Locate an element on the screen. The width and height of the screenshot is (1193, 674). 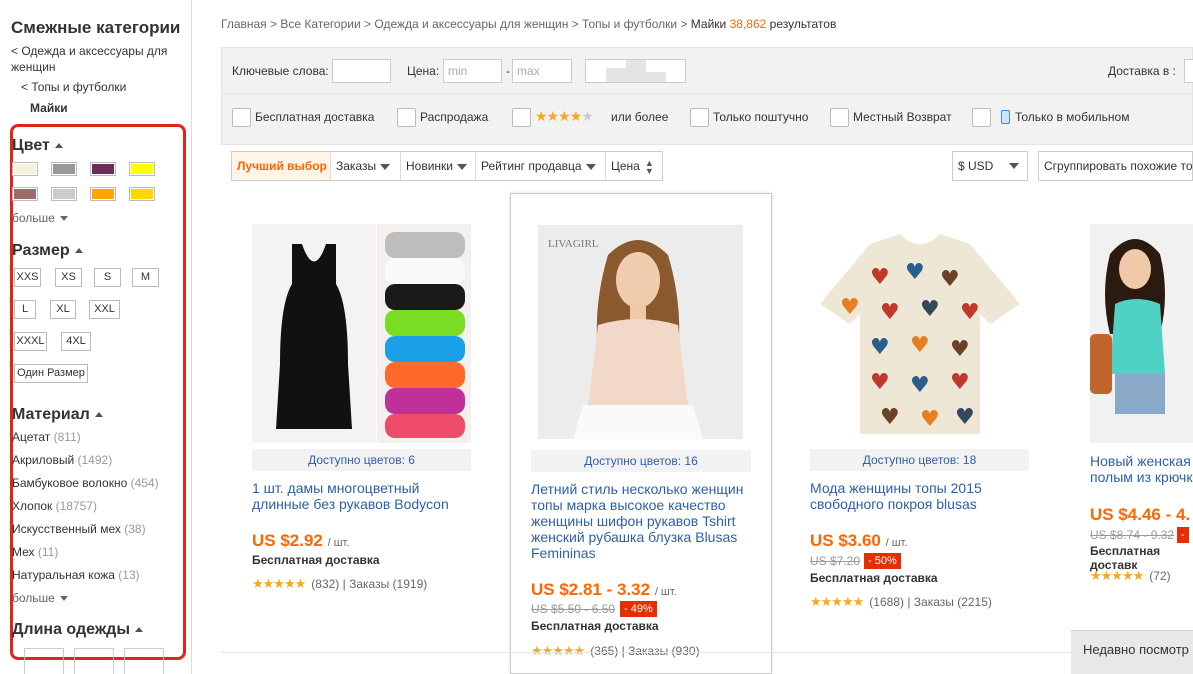
mobile-checkbox is located at coordinates (981, 117).